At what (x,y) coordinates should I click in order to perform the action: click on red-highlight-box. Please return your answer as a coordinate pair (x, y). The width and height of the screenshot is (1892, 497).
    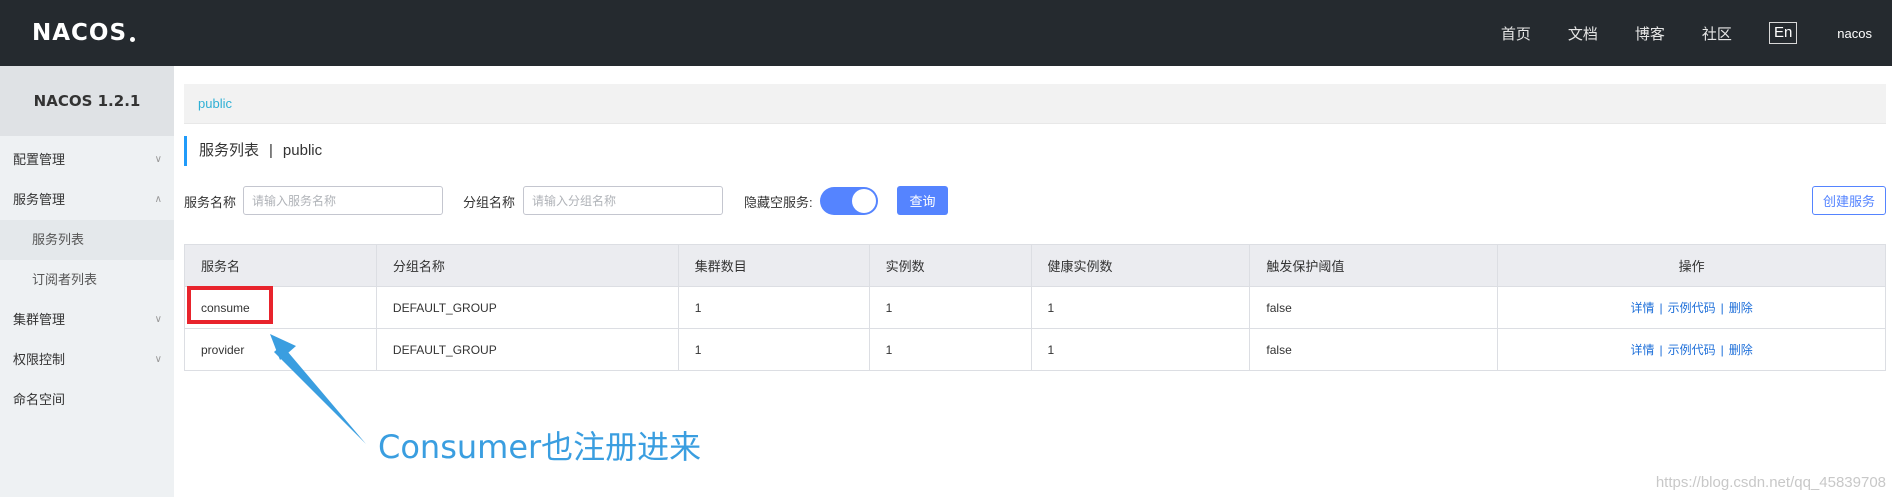
    Looking at the image, I should click on (230, 305).